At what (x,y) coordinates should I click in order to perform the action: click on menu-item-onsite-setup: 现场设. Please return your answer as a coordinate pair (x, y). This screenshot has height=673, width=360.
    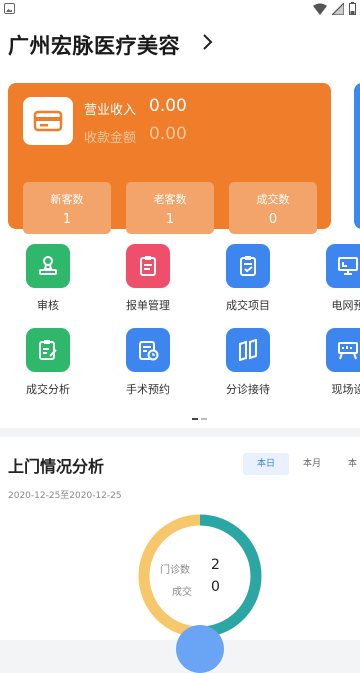
    Looking at the image, I should click on (334, 362).